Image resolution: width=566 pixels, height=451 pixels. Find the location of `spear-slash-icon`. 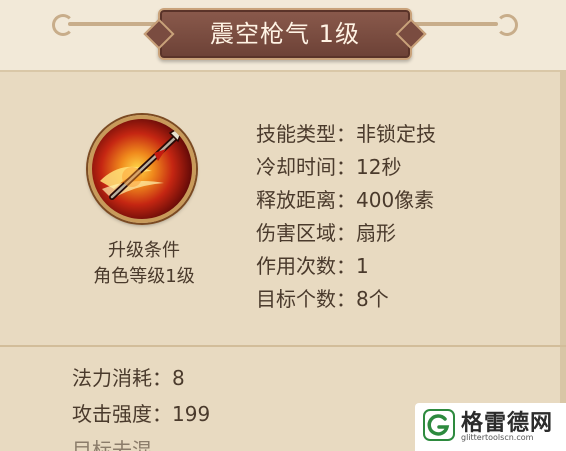

spear-slash-icon is located at coordinates (142, 169).